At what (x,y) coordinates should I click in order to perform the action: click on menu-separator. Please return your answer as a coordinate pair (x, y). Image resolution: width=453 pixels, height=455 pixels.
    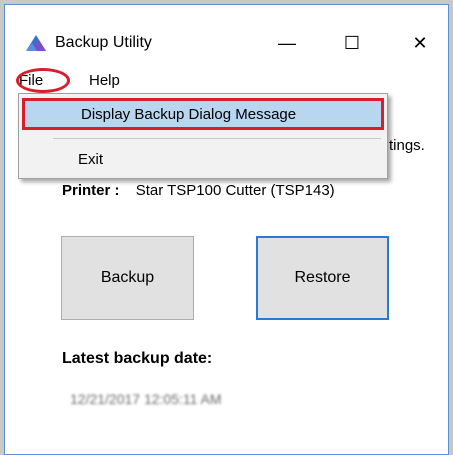
    Looking at the image, I should click on (217, 138).